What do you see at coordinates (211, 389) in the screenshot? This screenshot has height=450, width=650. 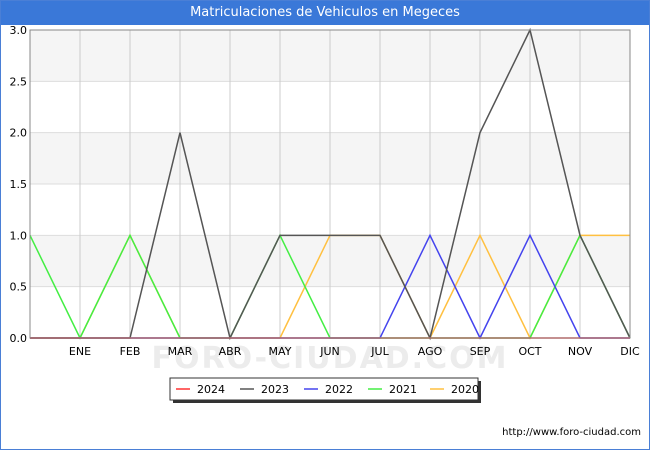 I see `legend-label: 2024` at bounding box center [211, 389].